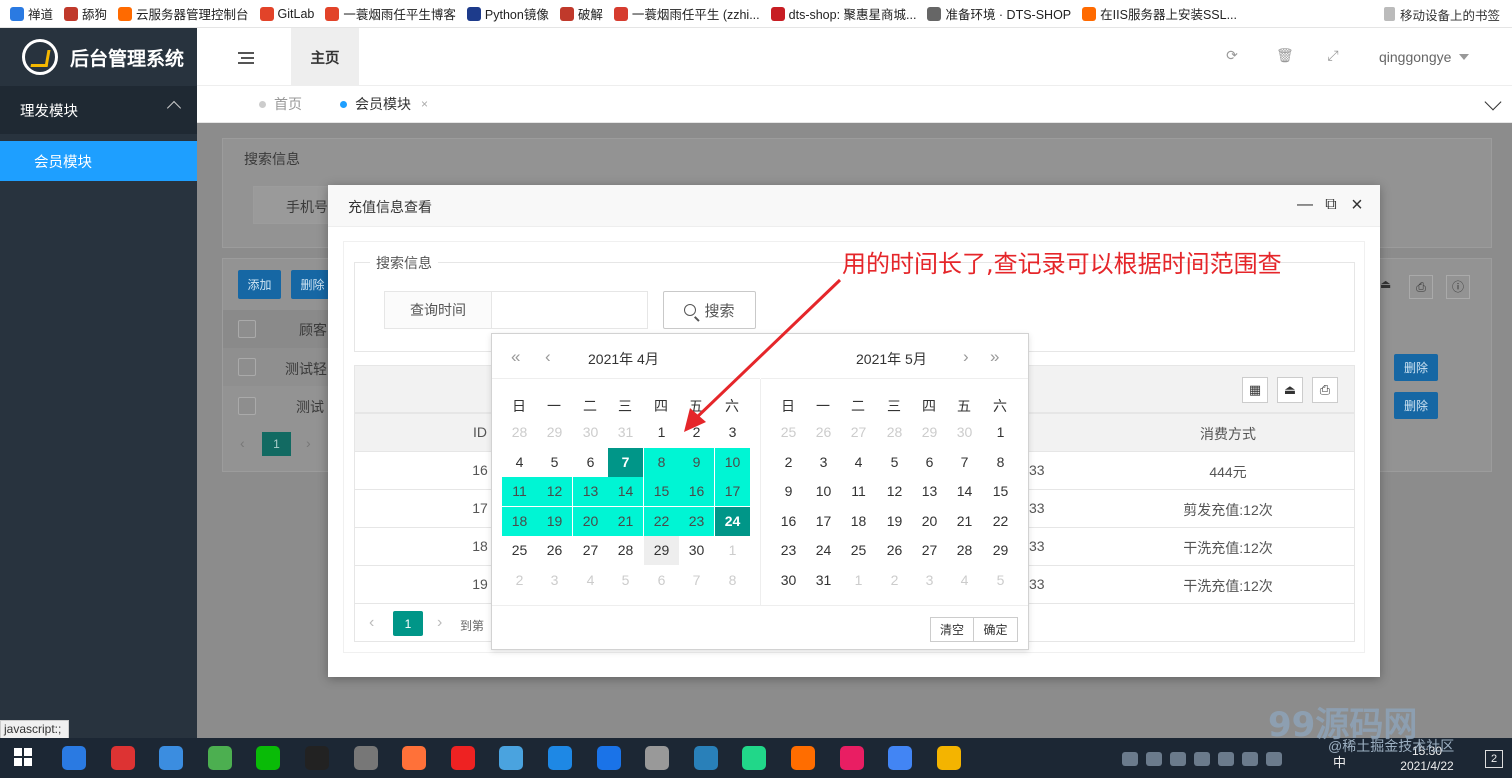  Describe the element at coordinates (1290, 390) in the screenshot. I see `export-icon: ⏏` at that location.